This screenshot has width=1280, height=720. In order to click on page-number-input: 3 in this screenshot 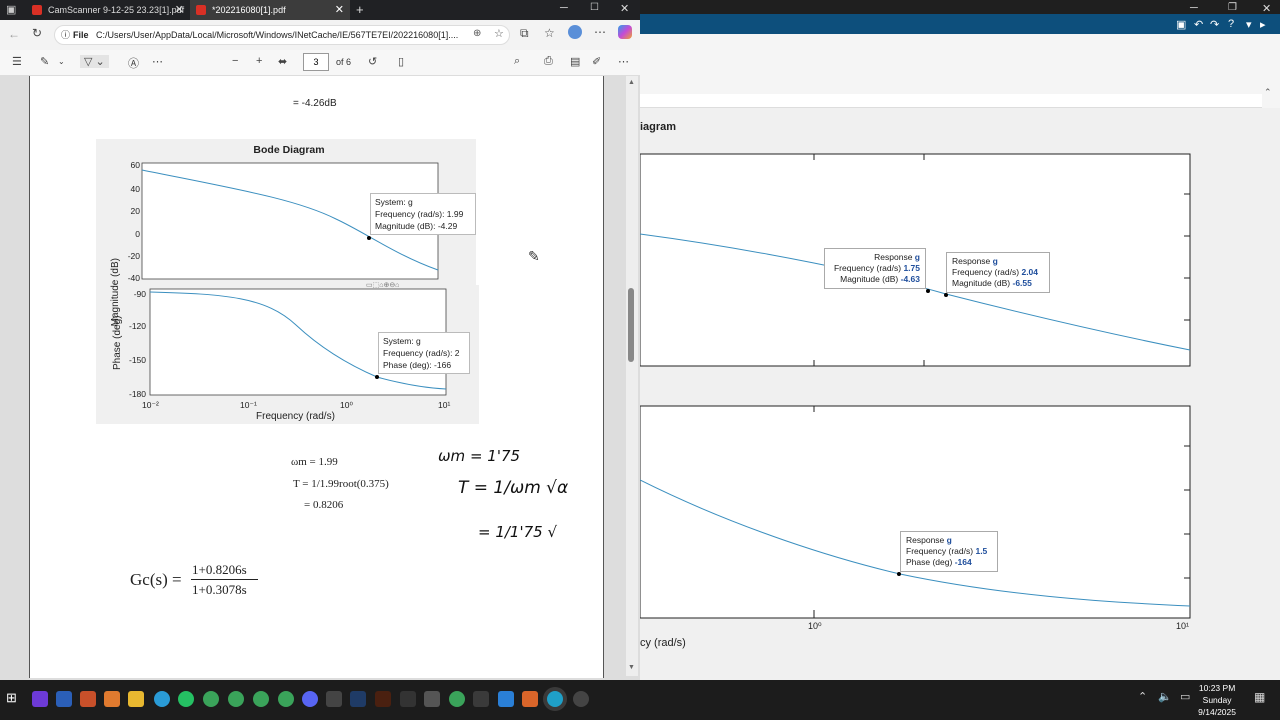, I will do `click(316, 62)`.